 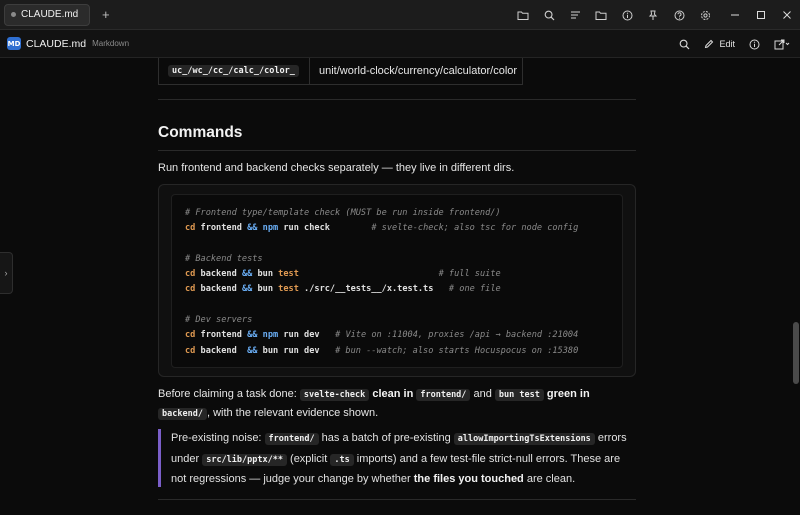 What do you see at coordinates (549, 15) in the screenshot?
I see `search-icon` at bounding box center [549, 15].